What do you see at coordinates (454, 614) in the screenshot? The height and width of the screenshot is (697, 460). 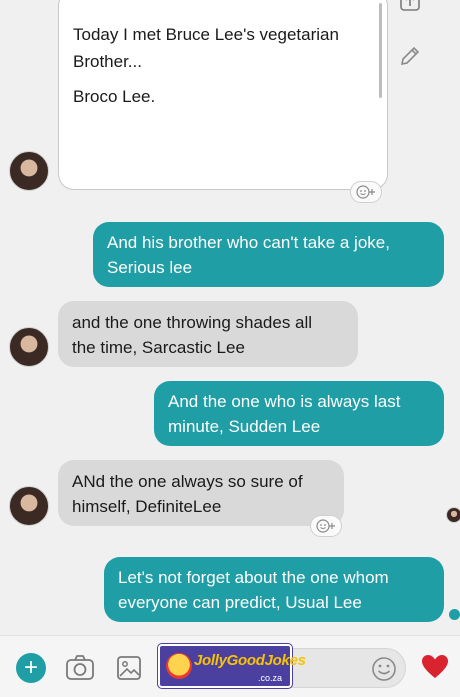 I see `delivered-check-icon` at bounding box center [454, 614].